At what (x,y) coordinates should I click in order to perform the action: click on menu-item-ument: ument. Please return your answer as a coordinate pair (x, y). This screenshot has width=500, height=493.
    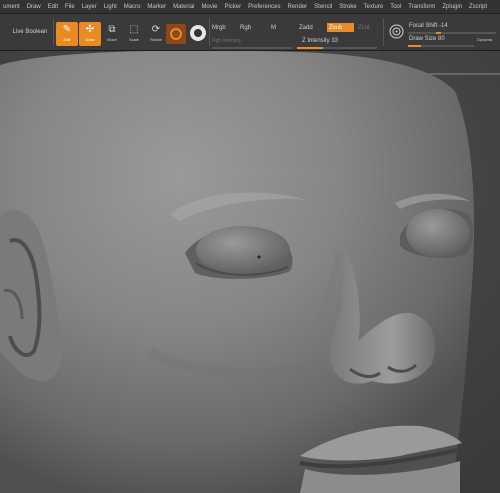
    Looking at the image, I should click on (12, 7).